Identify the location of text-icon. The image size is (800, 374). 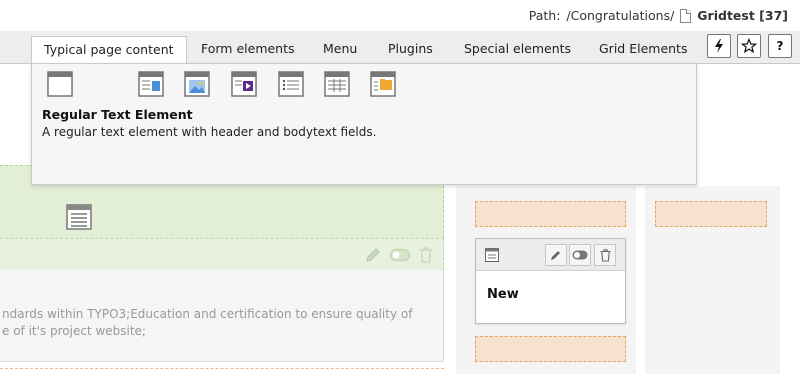
(60, 84).